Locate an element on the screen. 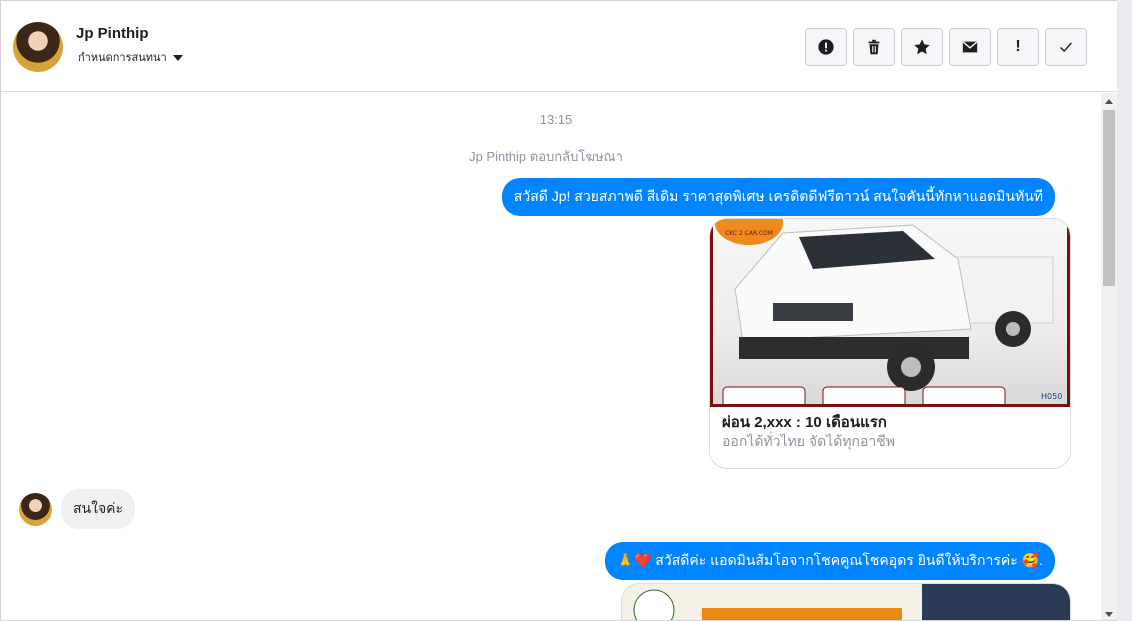  conversation-schedule-dropdown: กำหนดการสนทนา is located at coordinates (130, 57).